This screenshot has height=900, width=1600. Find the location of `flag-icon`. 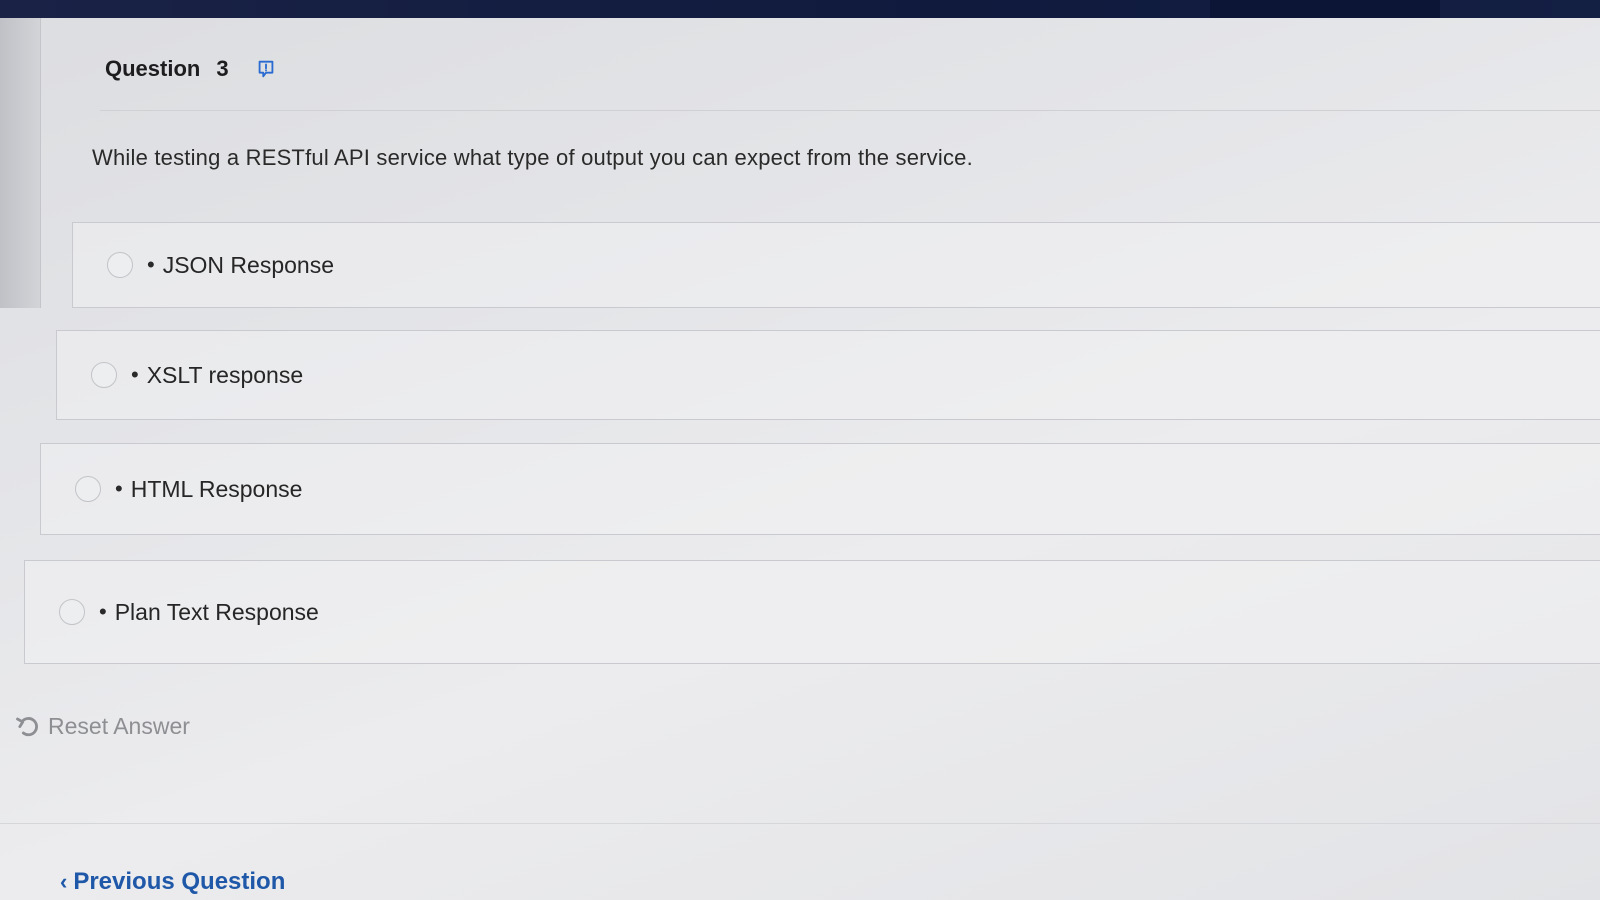

flag-icon is located at coordinates (266, 69).